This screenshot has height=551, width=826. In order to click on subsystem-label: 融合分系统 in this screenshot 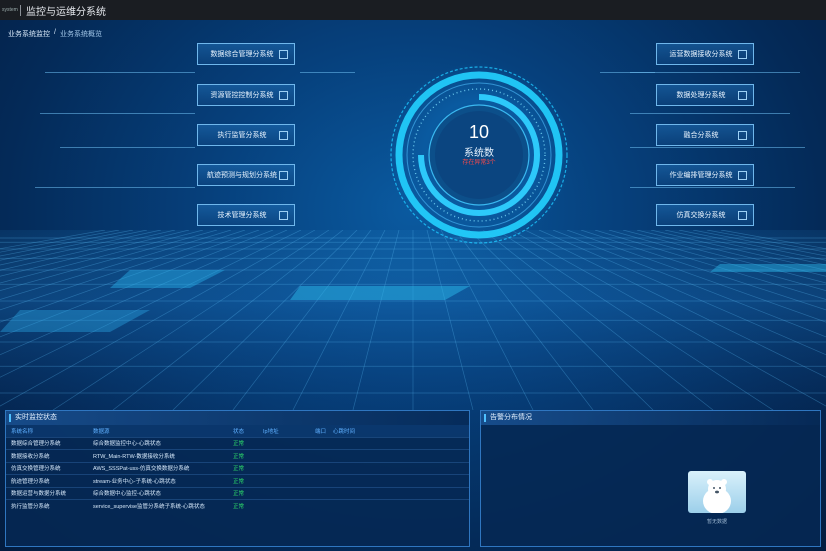, I will do `click(701, 135)`.